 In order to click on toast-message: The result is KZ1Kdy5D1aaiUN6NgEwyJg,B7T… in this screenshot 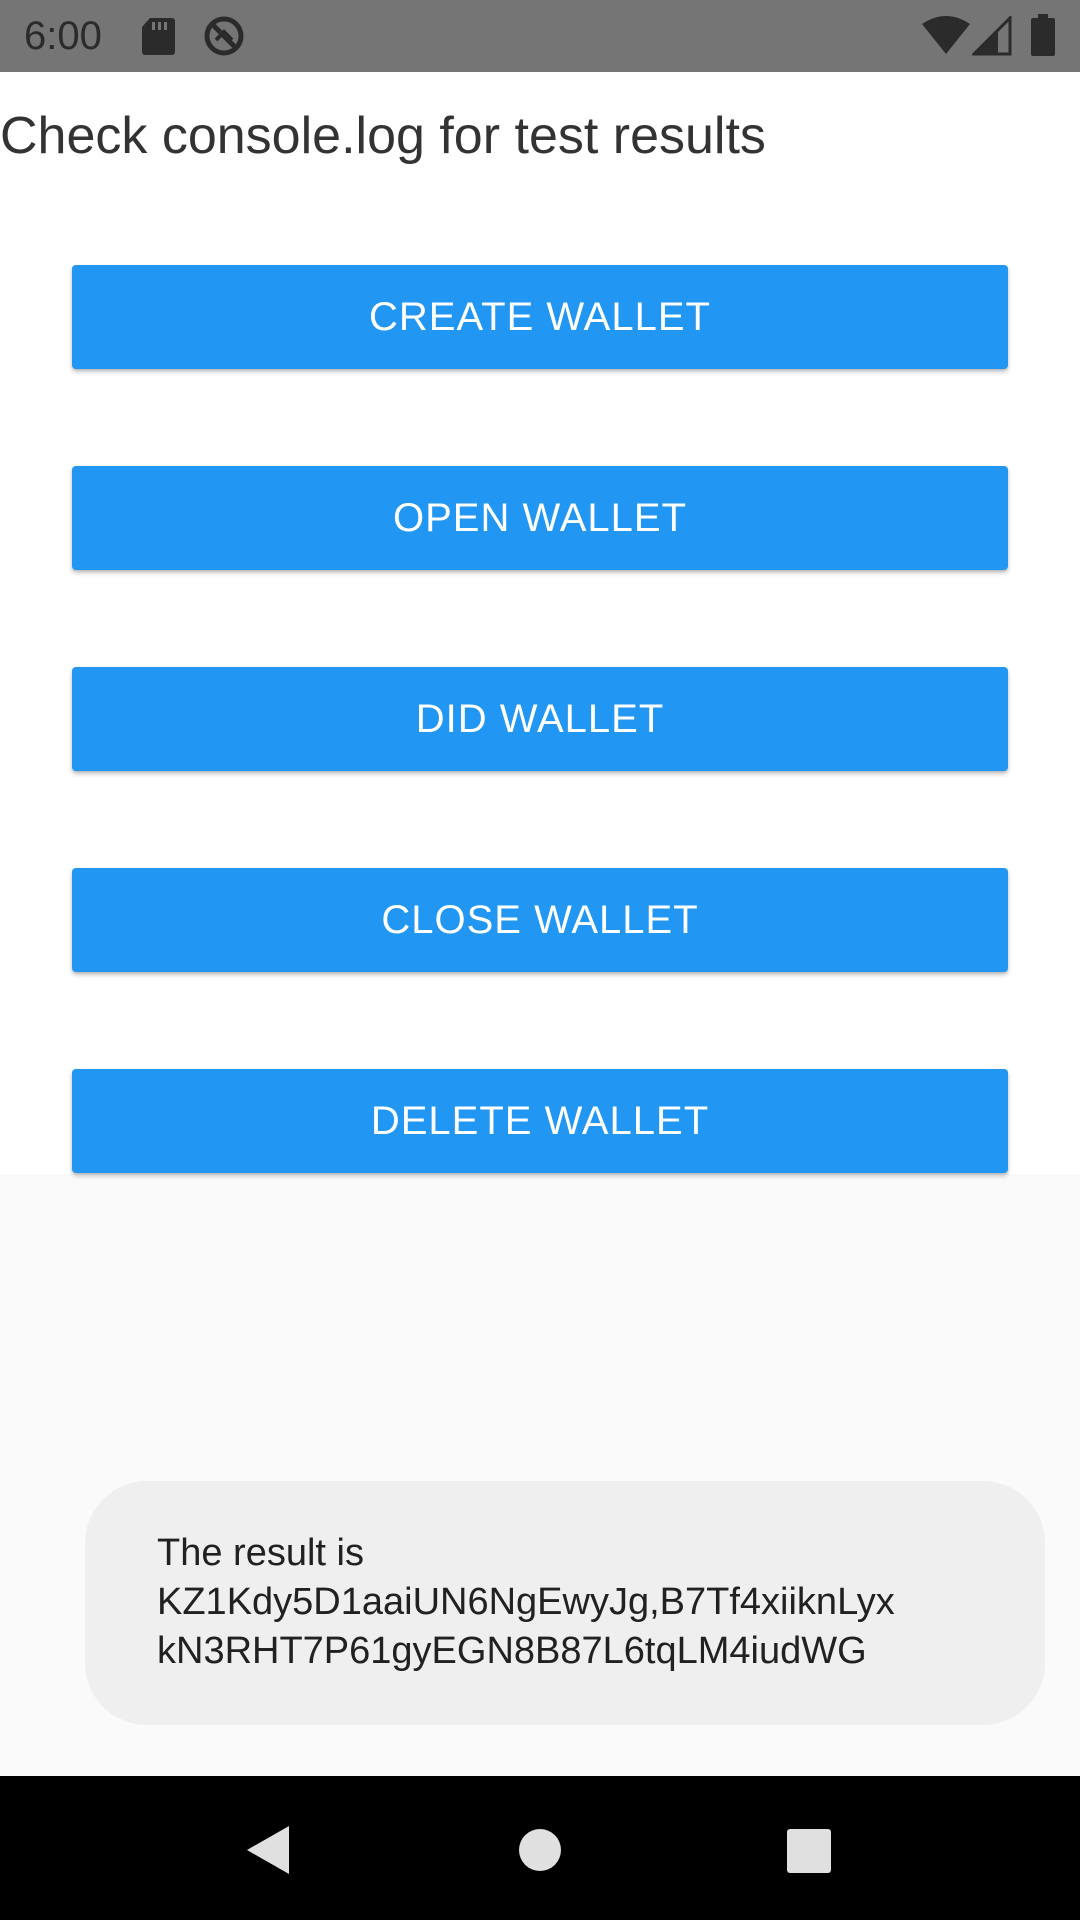, I will do `click(526, 1602)`.